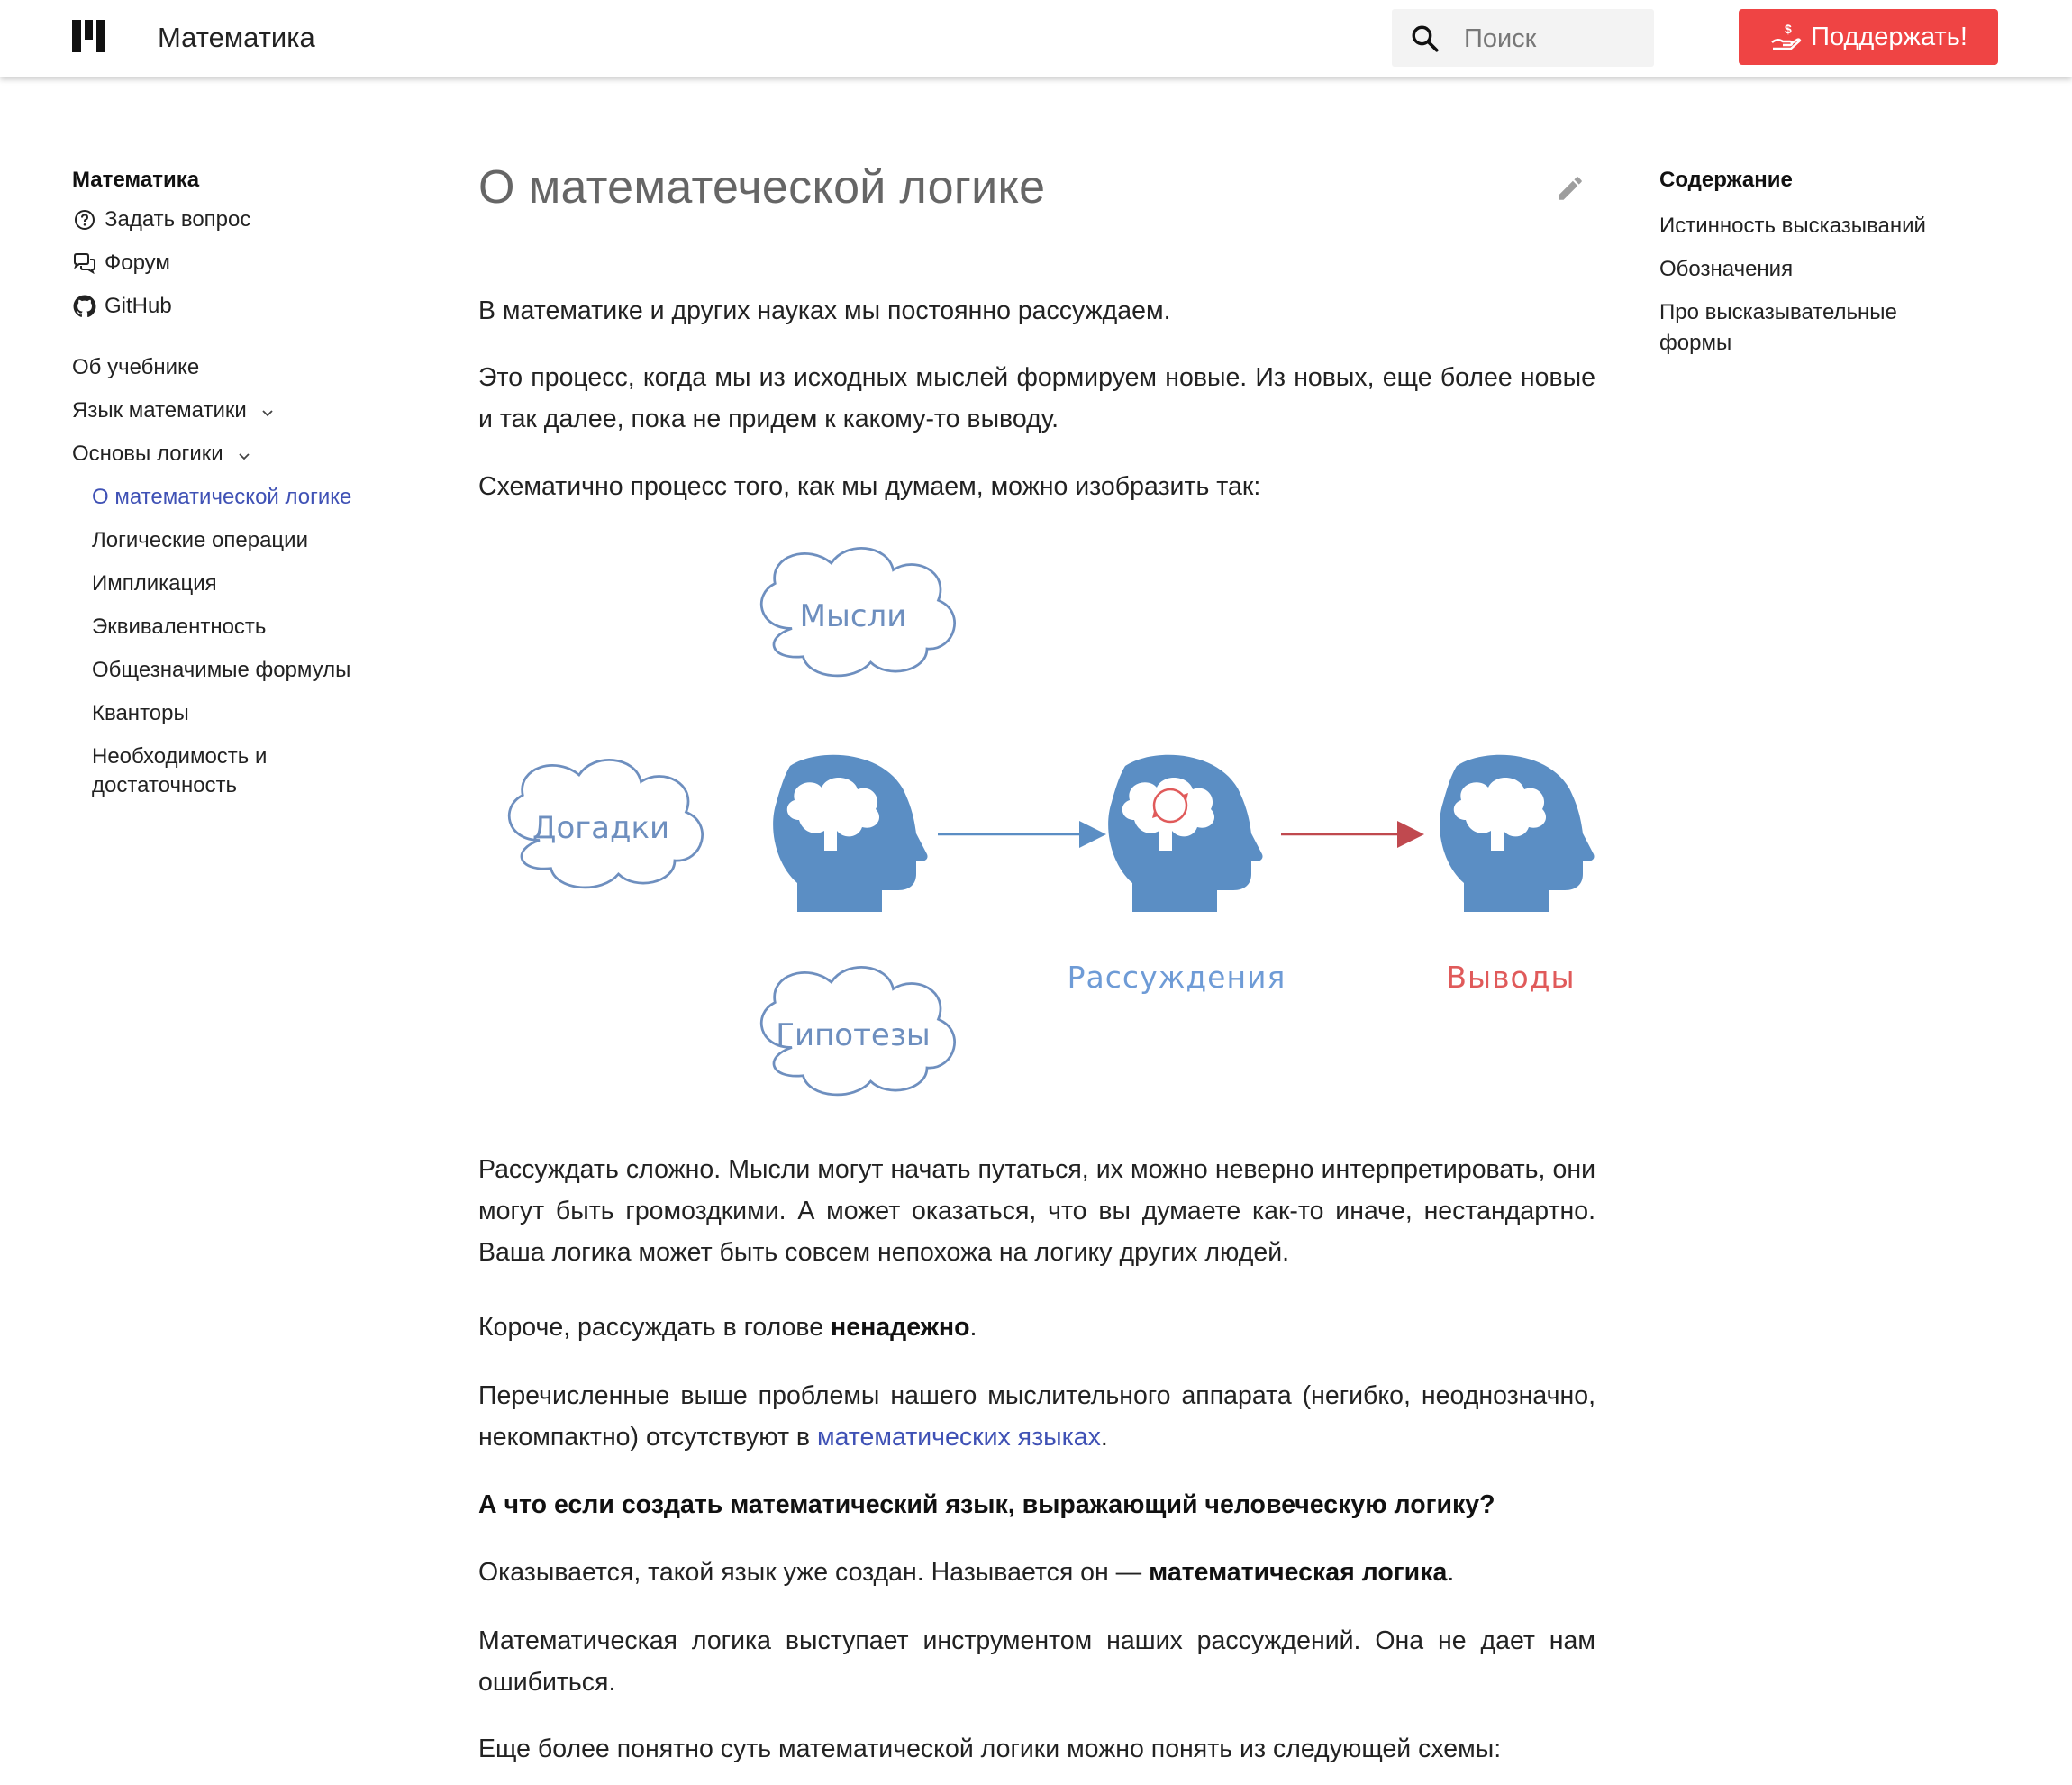 The image size is (2072, 1785). I want to click on link-math-languages: математических языках, so click(959, 1437).